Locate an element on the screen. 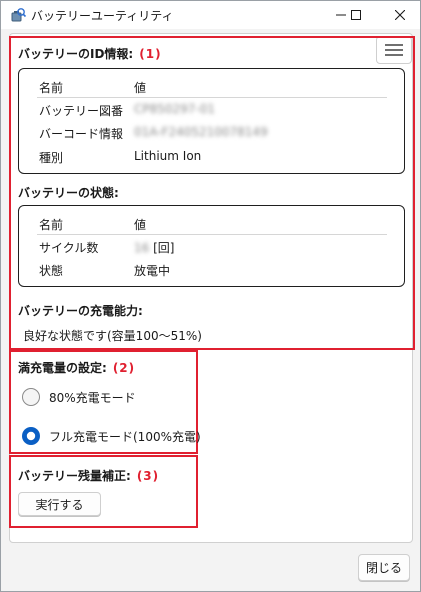 Image resolution: width=421 pixels, height=592 pixels. battery-calibration-title: バッテリー残量補正: (3) is located at coordinates (88, 475).